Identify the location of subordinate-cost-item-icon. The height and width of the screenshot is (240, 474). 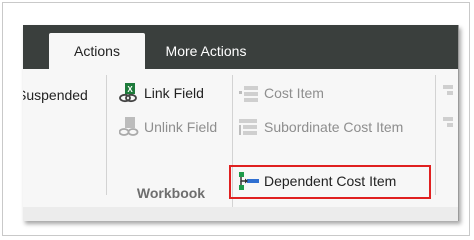
(248, 127).